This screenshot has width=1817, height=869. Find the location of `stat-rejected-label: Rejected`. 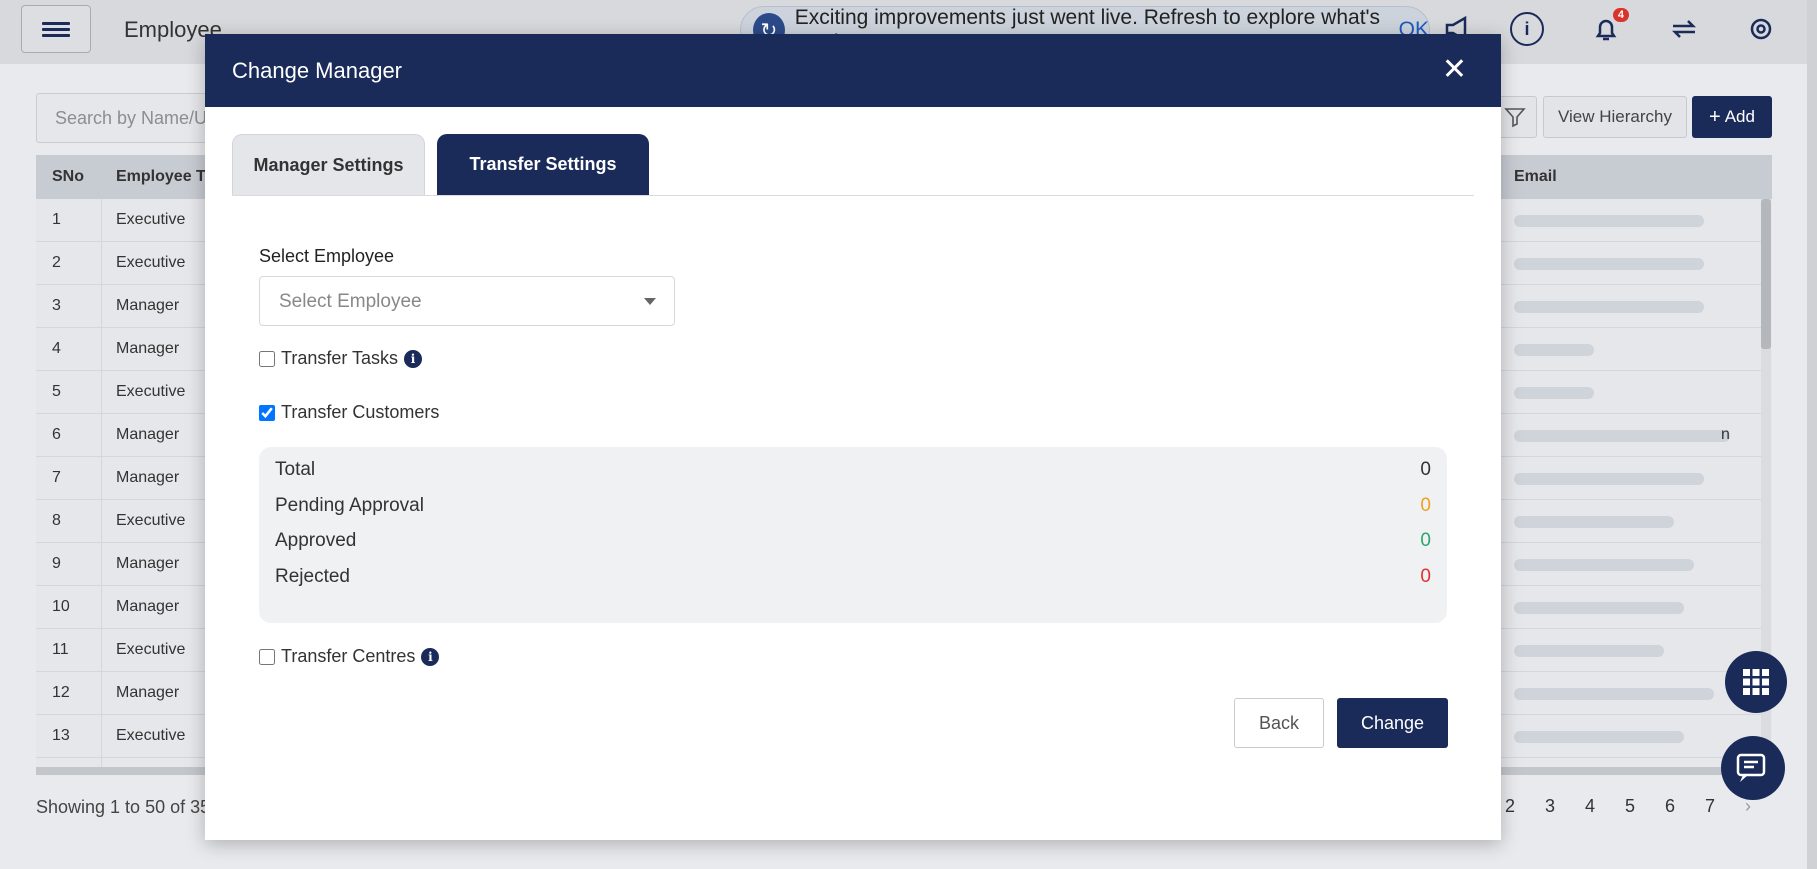

stat-rejected-label: Rejected is located at coordinates (312, 576).